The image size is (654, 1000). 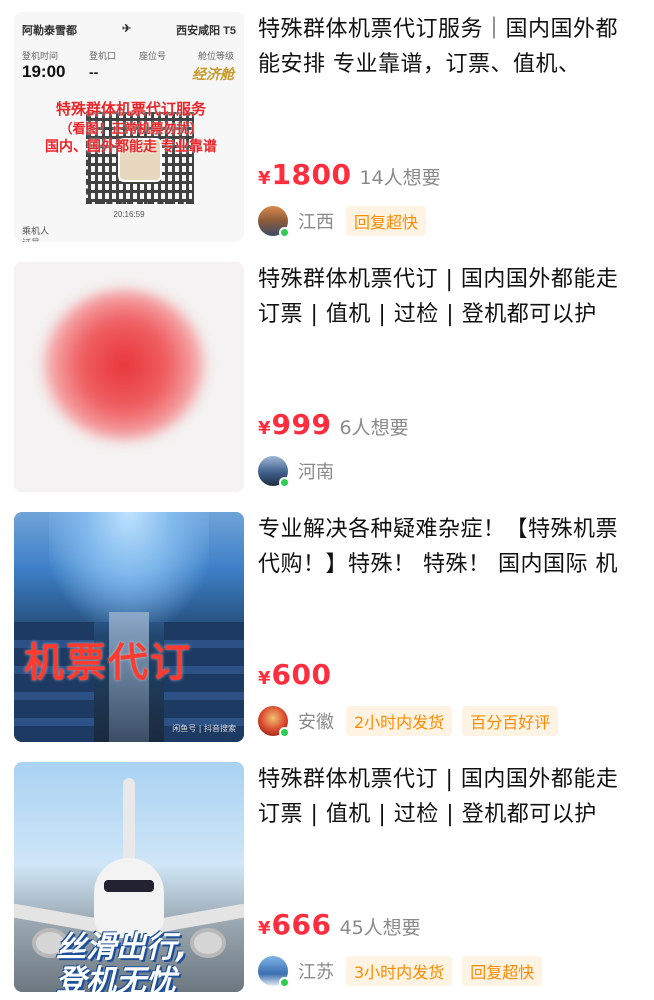 I want to click on price-row: ¥ 1800 14人想要, so click(x=349, y=174).